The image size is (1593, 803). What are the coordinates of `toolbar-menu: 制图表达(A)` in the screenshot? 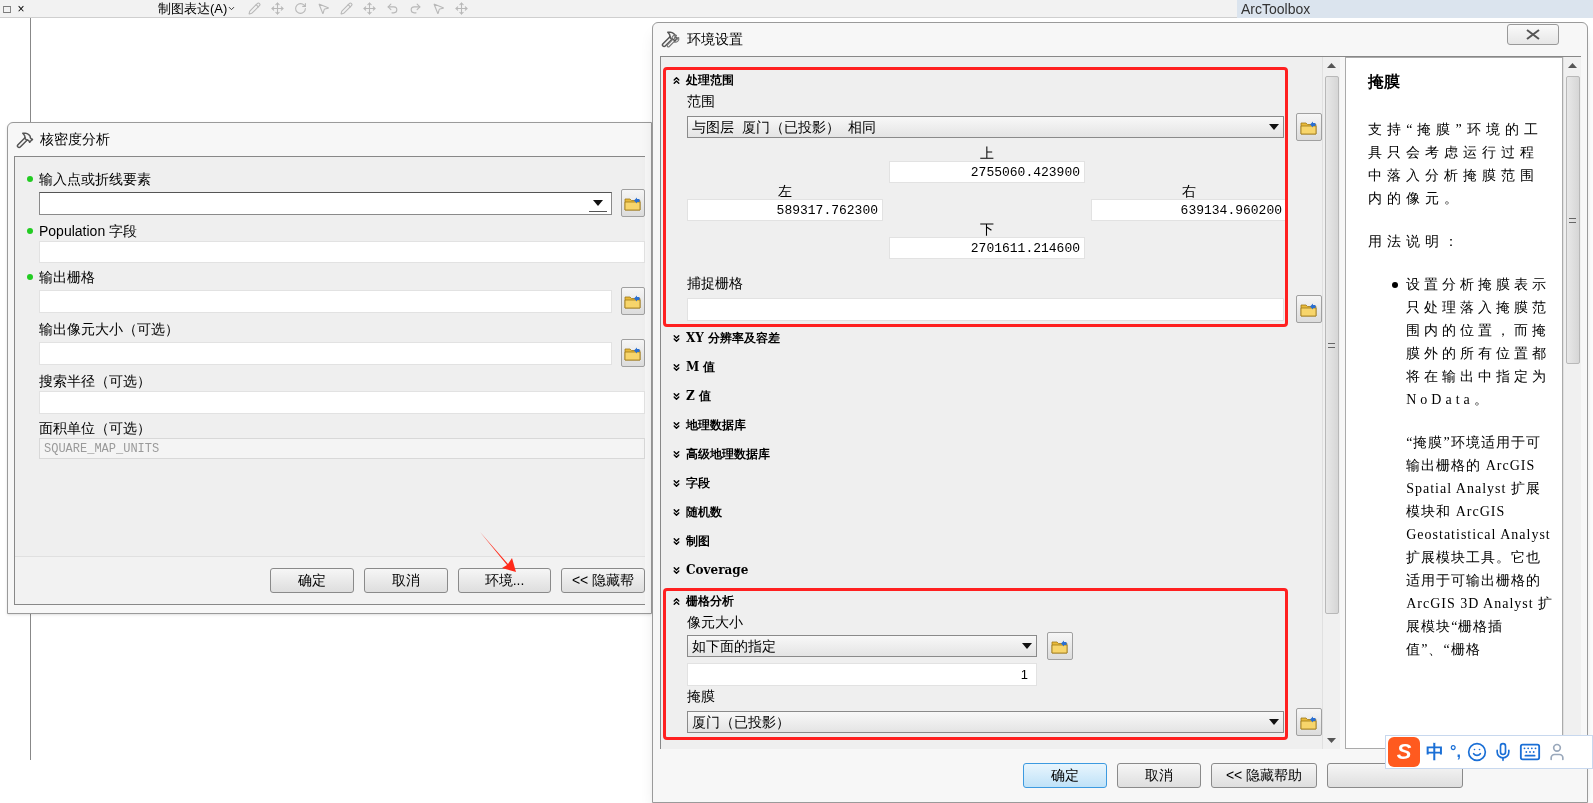 It's located at (197, 8).